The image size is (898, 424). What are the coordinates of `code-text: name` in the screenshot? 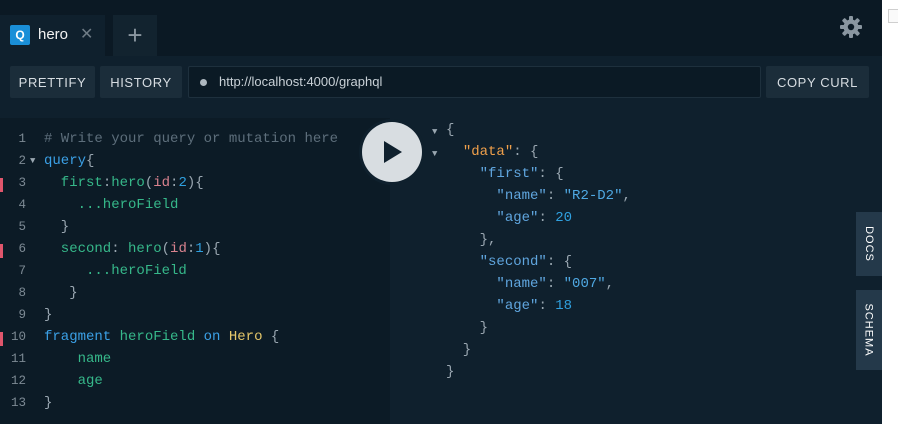 It's located at (78, 359).